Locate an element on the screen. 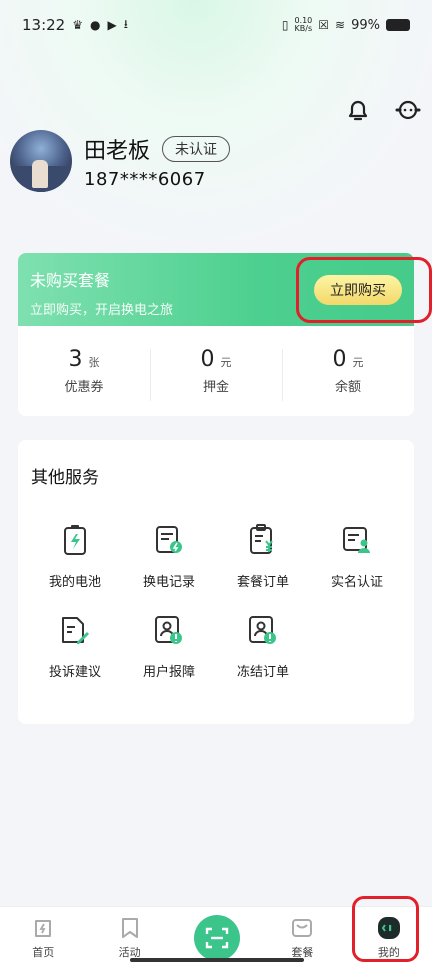  highlight-annotation is located at coordinates (364, 290).